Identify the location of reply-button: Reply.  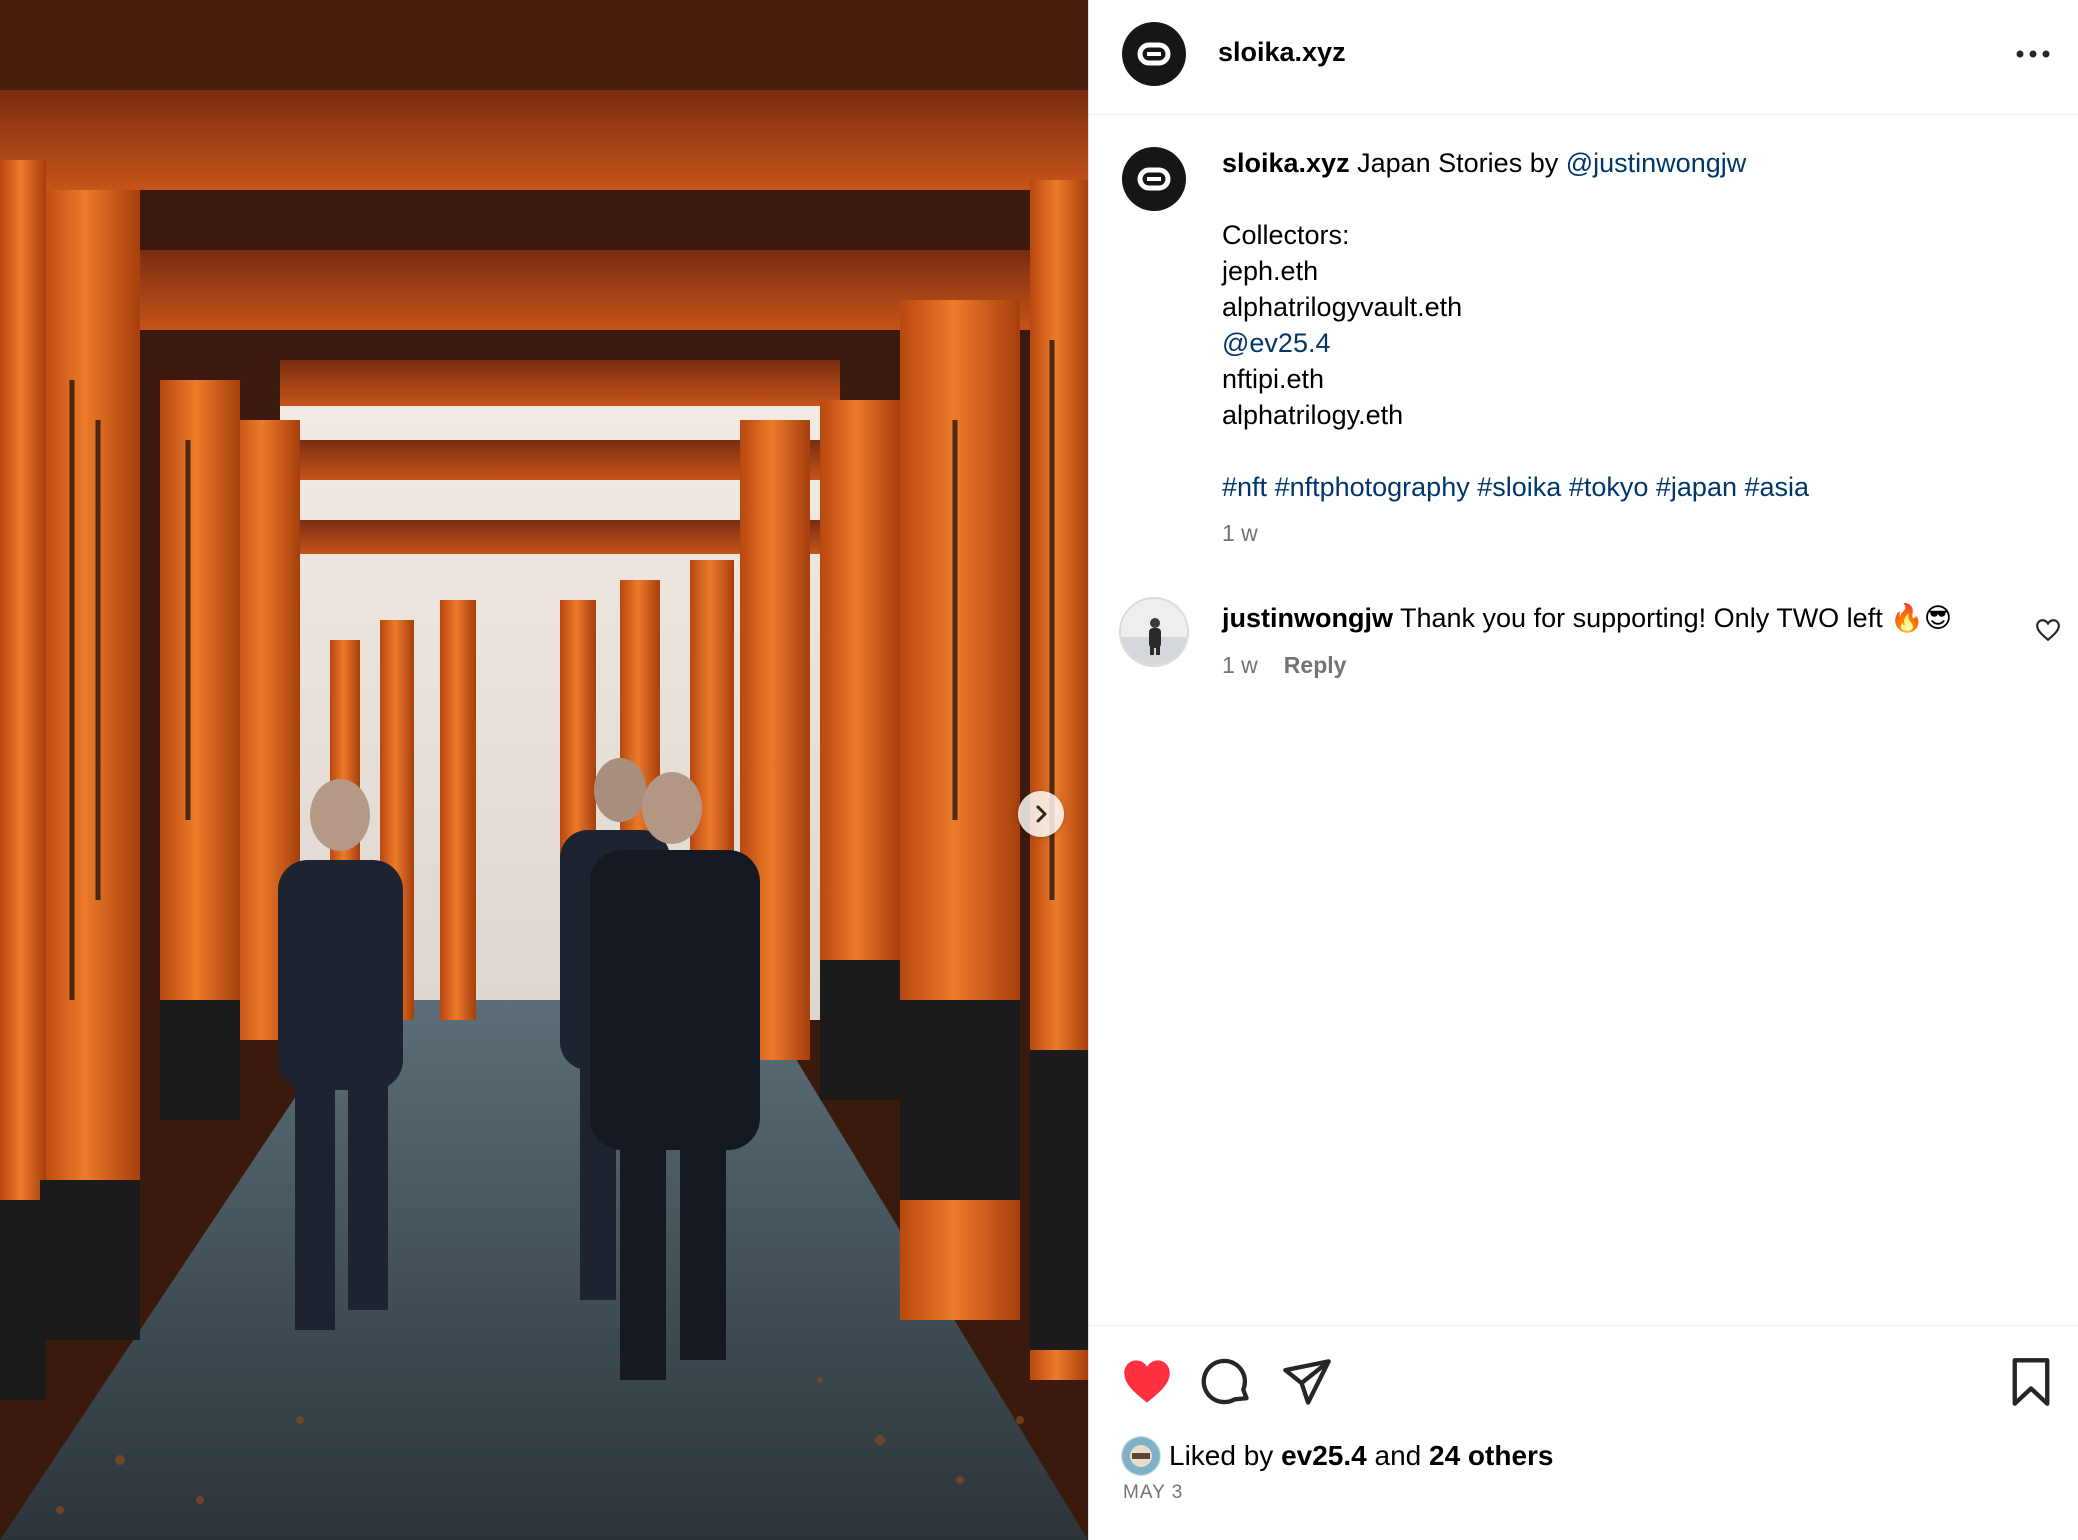
(1315, 665).